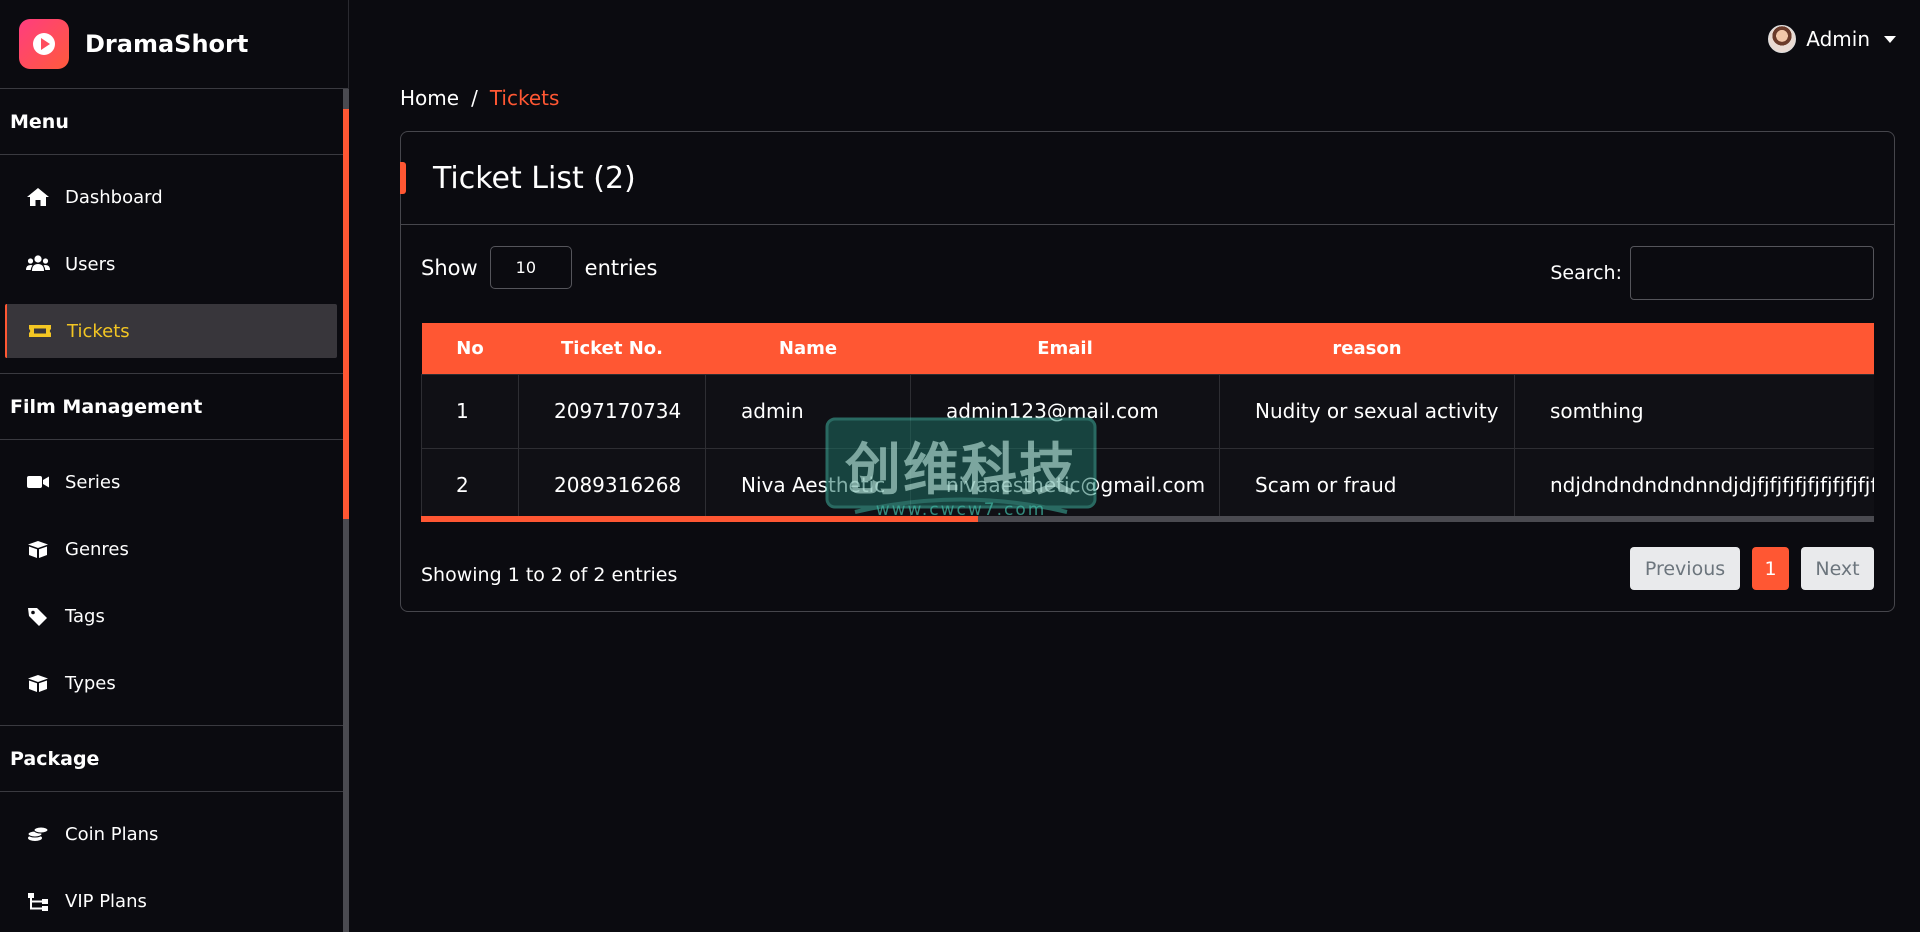 The height and width of the screenshot is (932, 1920). What do you see at coordinates (346, 314) in the screenshot?
I see `sidebar-scrollbar-thumb` at bounding box center [346, 314].